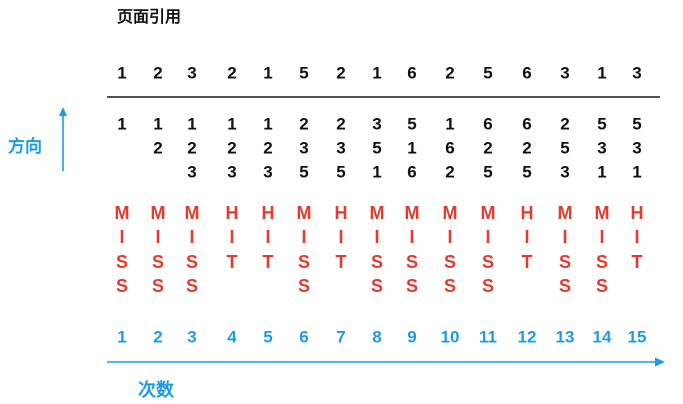  What do you see at coordinates (25, 146) in the screenshot?
I see `direction-label: 方向` at bounding box center [25, 146].